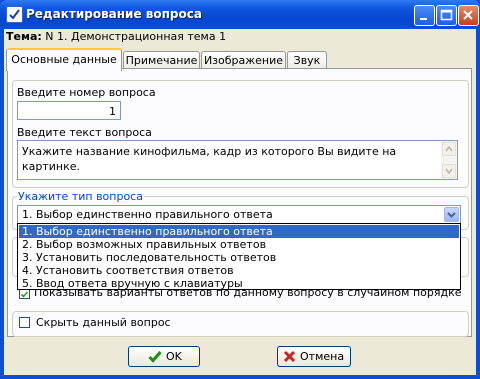 The height and width of the screenshot is (379, 480). What do you see at coordinates (69, 110) in the screenshot?
I see `question-number-input: 1` at bounding box center [69, 110].